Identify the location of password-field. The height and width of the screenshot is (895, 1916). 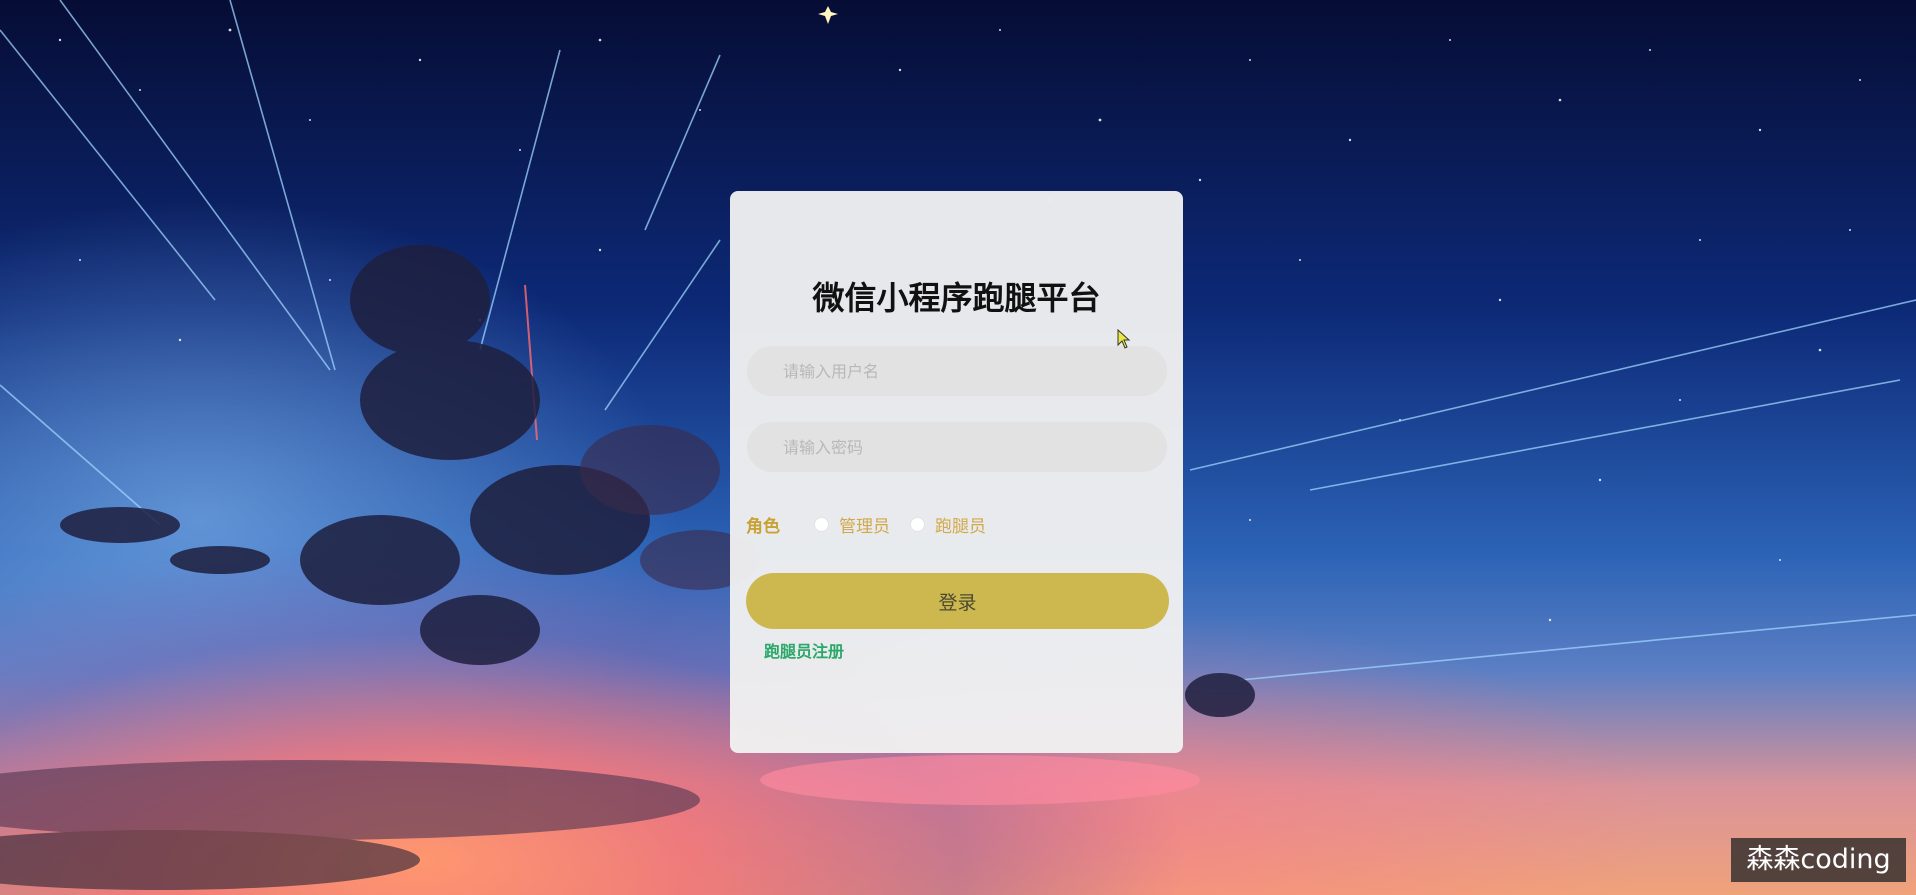
(957, 447).